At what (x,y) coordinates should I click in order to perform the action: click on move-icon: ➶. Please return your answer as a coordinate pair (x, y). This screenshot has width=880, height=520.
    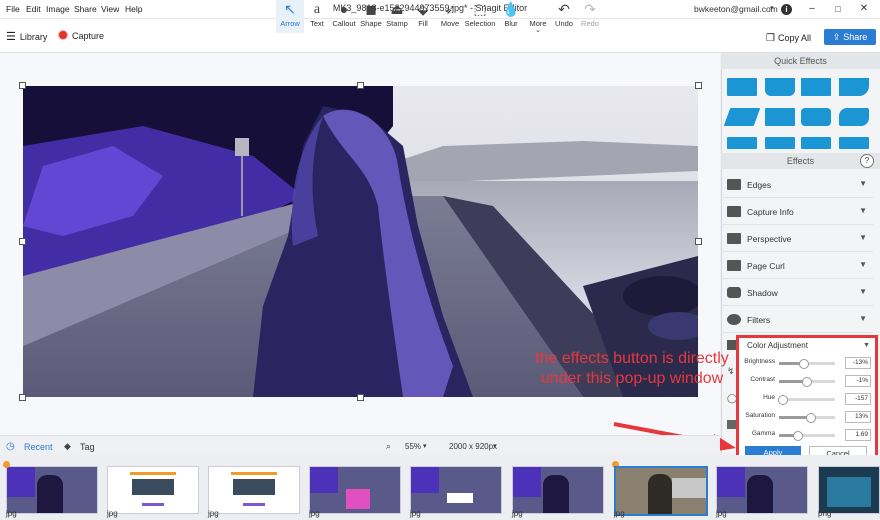
    Looking at the image, I should click on (450, 9).